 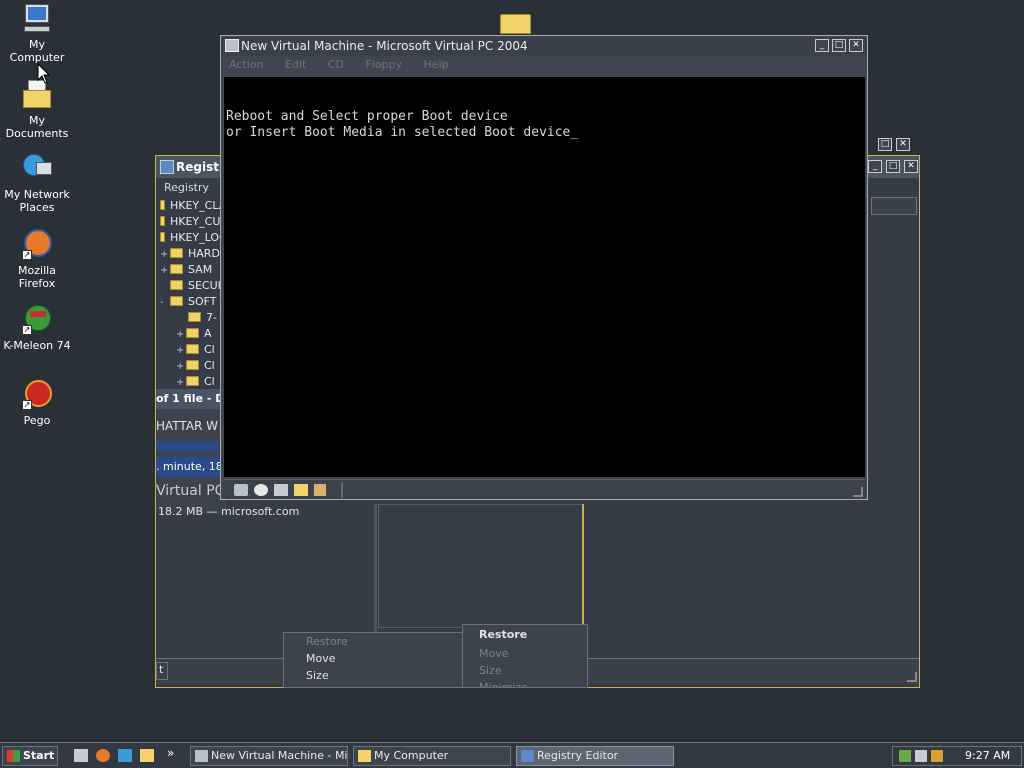 I want to click on desktop-icon-label: K-Meleon 74, so click(x=37, y=345).